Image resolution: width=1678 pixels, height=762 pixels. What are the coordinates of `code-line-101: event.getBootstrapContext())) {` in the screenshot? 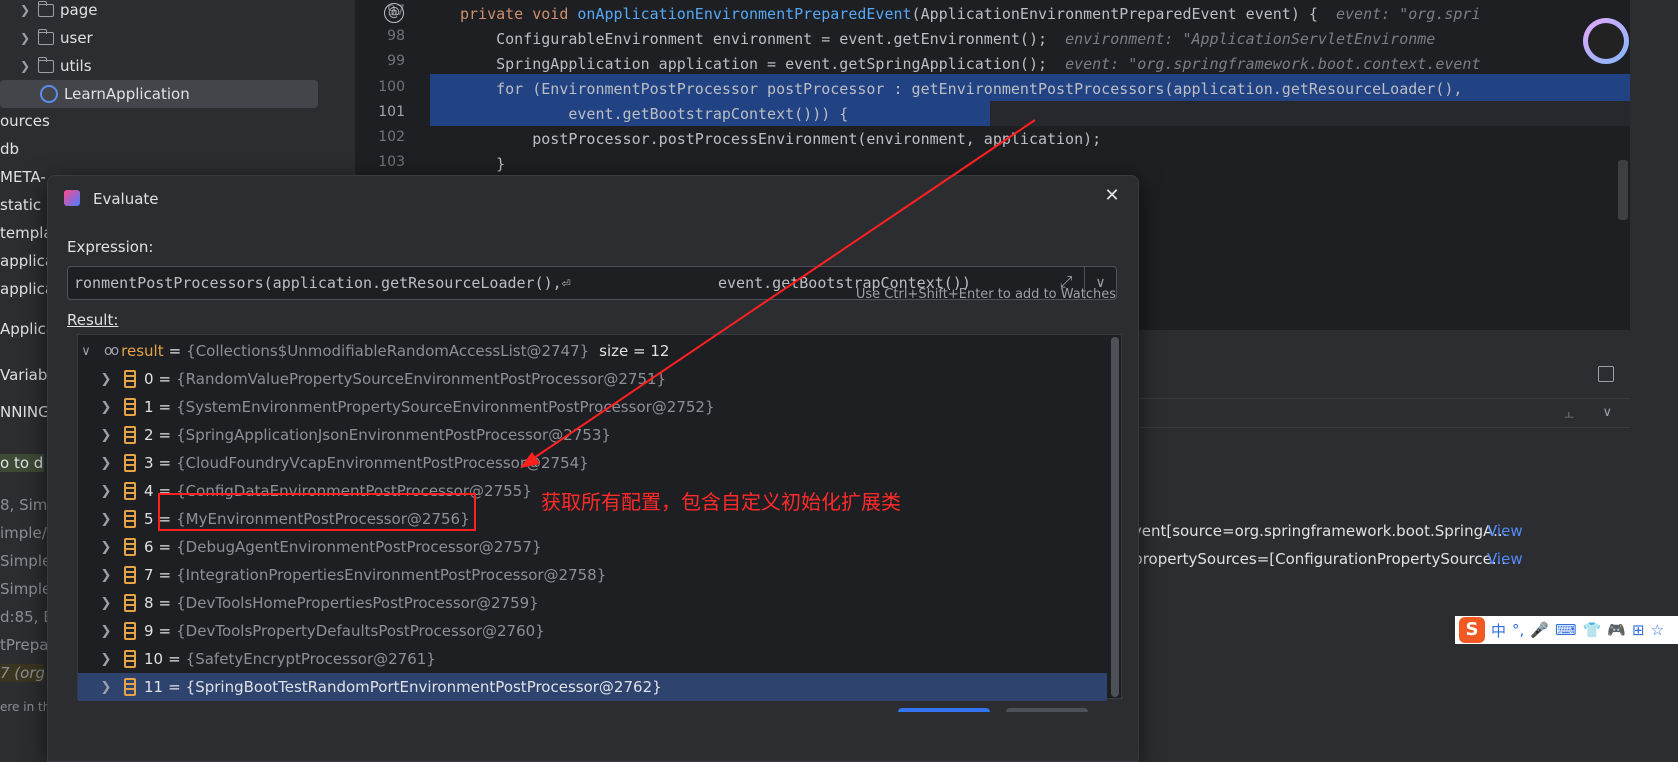 It's located at (654, 113).